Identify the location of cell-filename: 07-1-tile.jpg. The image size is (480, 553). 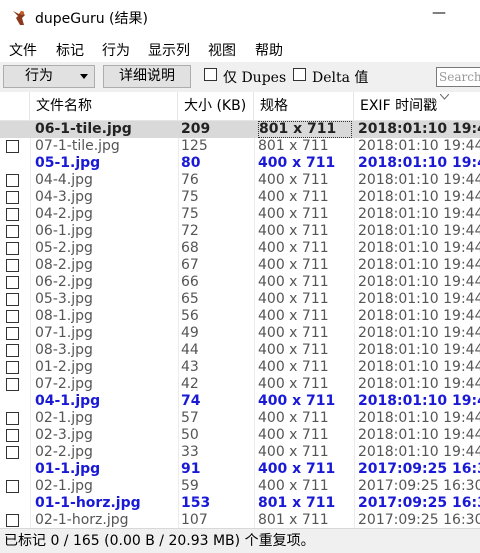
(77, 146).